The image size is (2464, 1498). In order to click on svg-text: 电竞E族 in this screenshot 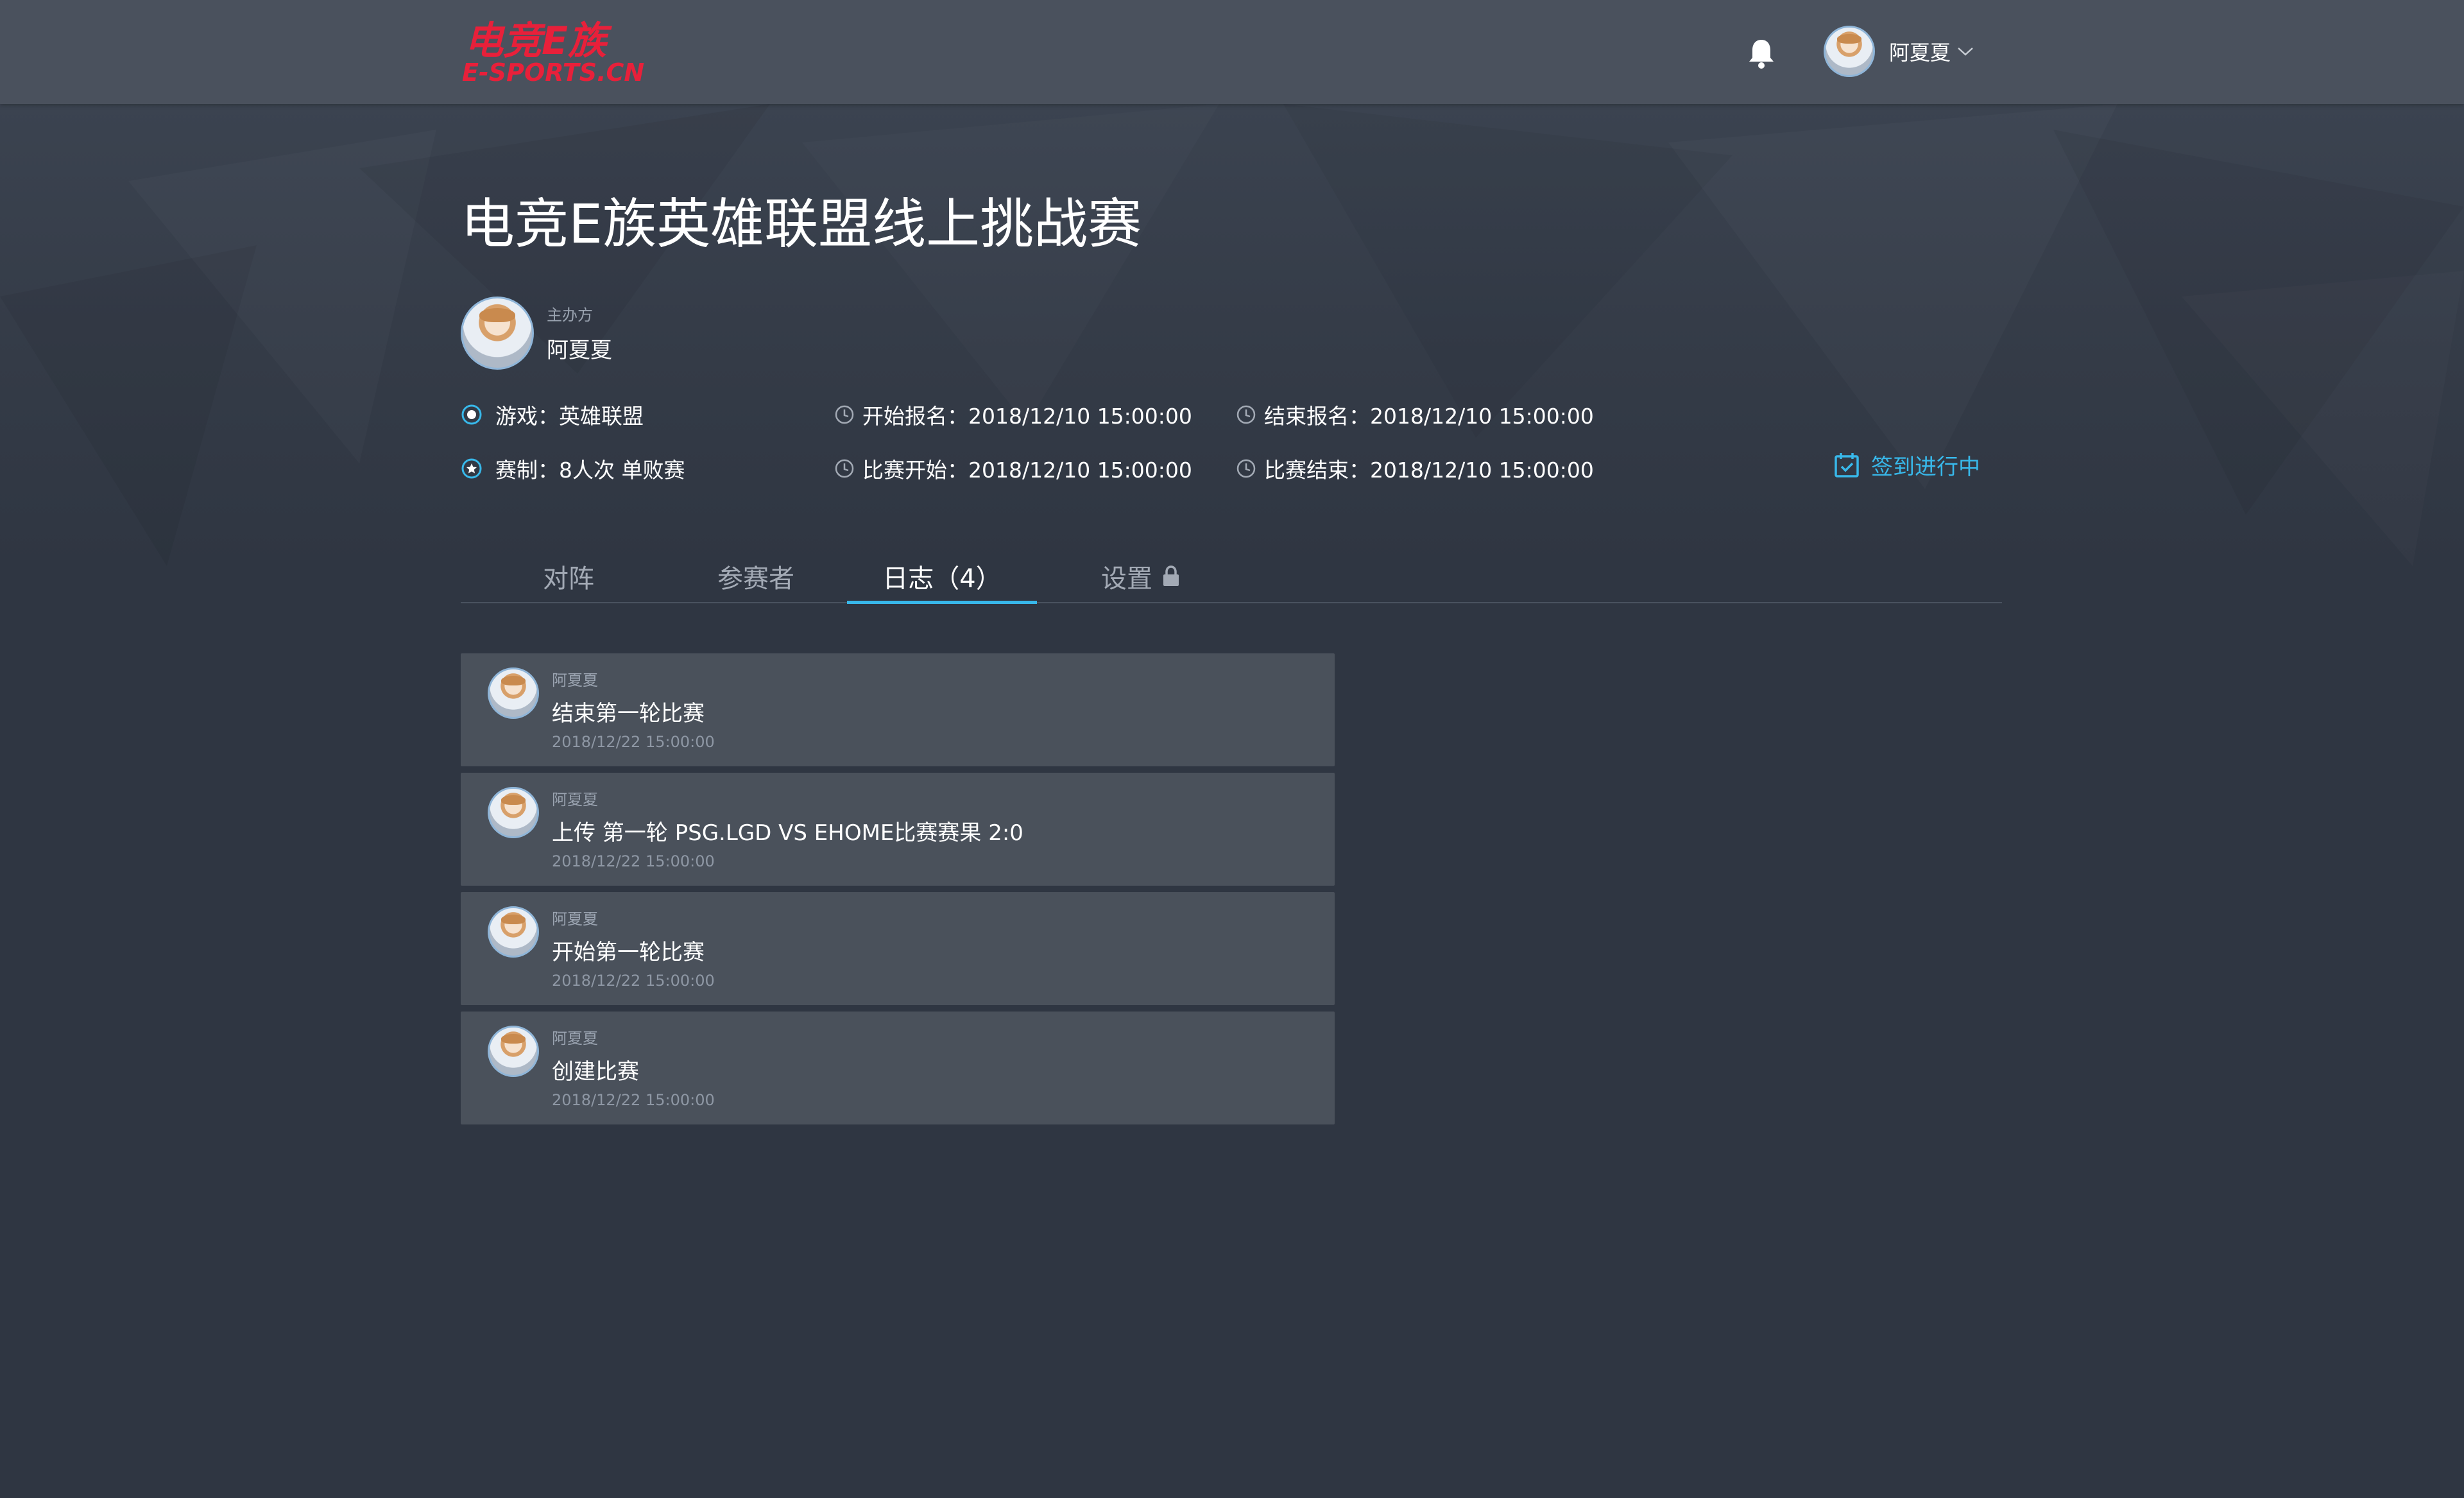, I will do `click(539, 41)`.